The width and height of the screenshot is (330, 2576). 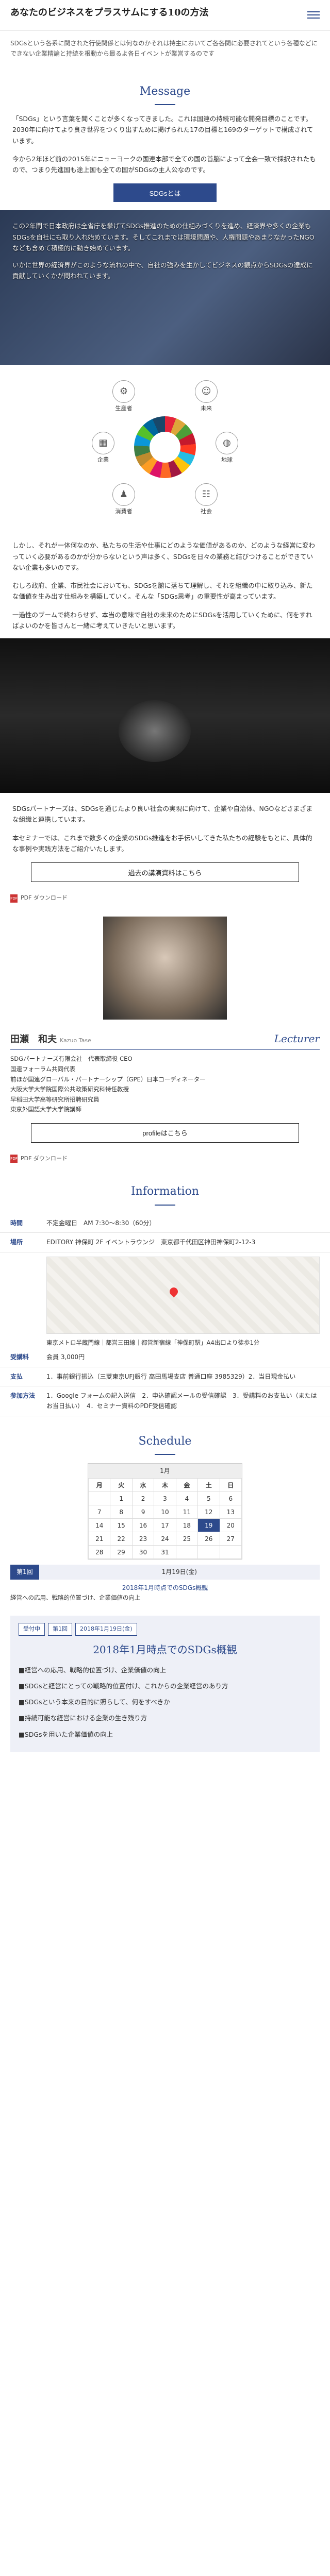 What do you see at coordinates (173, 1291) in the screenshot?
I see `map-pin-icon` at bounding box center [173, 1291].